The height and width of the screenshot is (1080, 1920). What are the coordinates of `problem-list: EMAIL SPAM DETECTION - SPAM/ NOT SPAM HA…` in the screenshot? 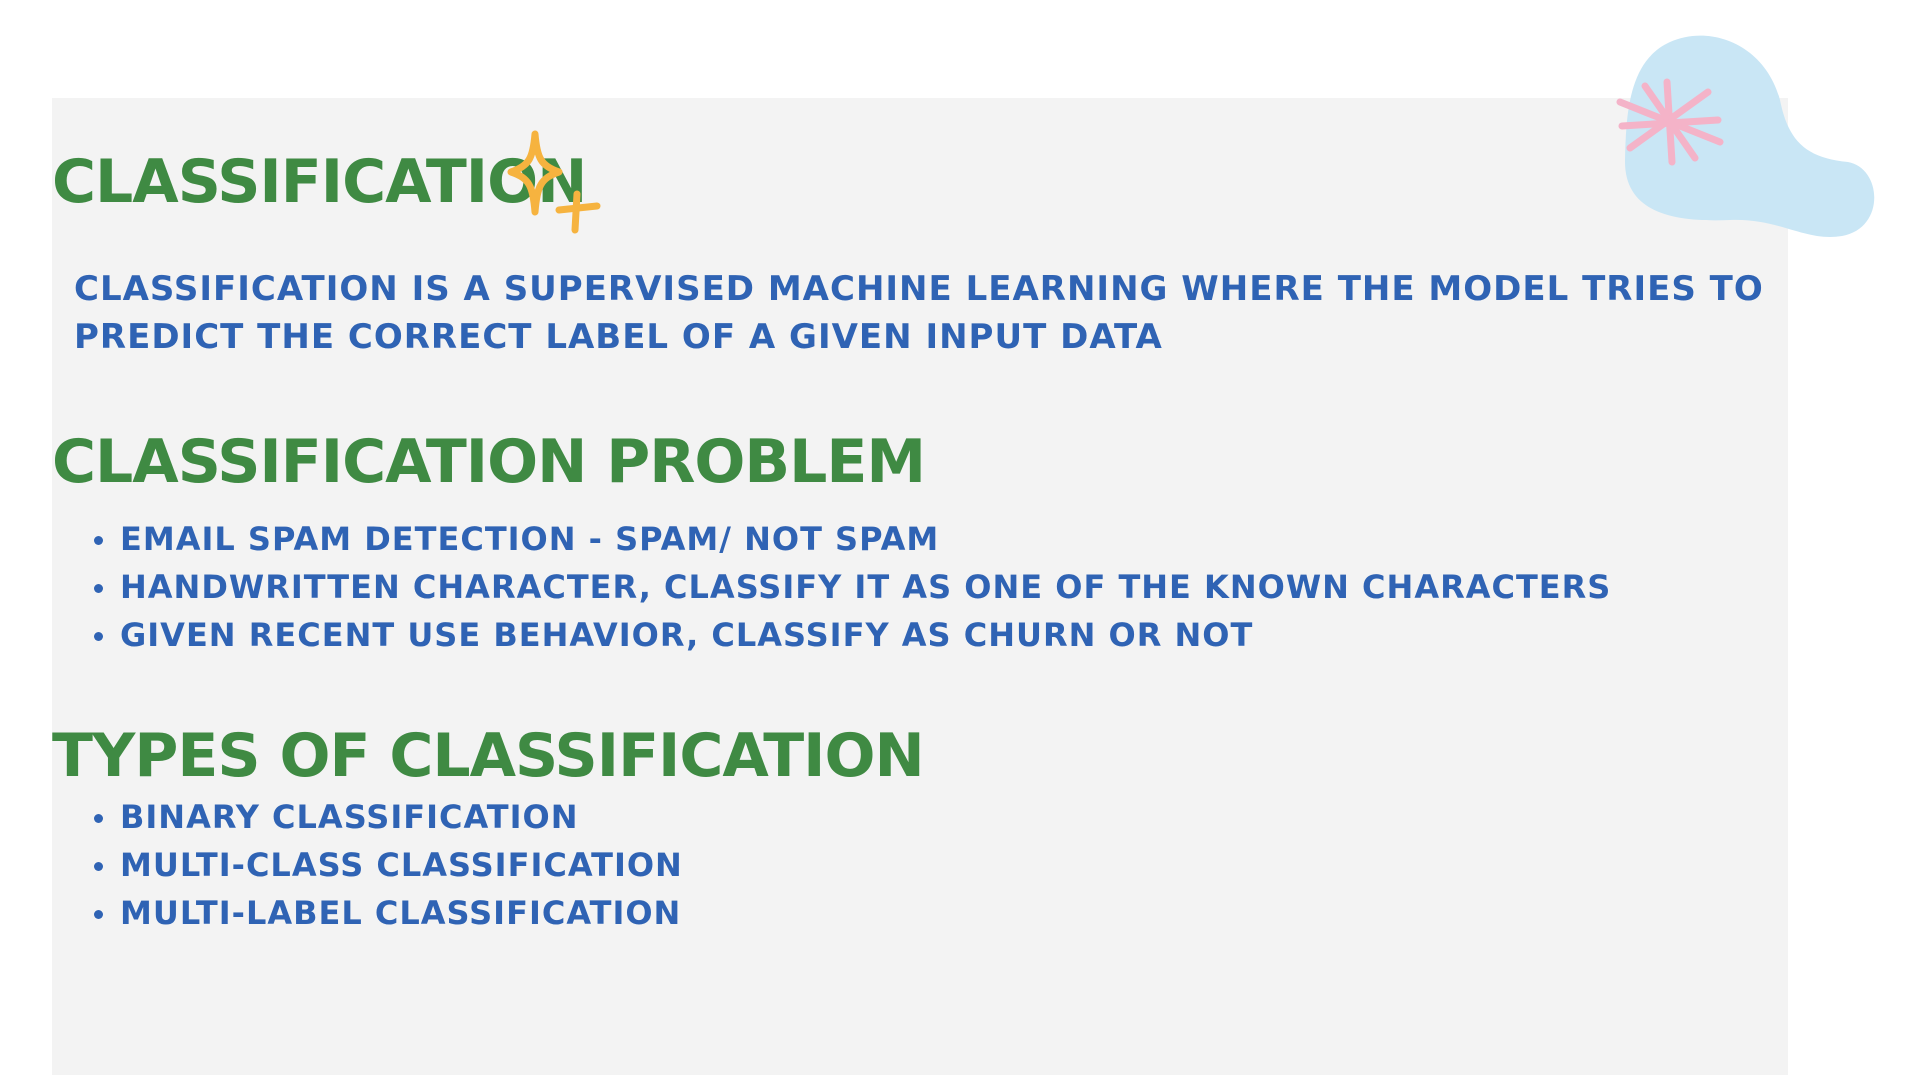 It's located at (851, 587).